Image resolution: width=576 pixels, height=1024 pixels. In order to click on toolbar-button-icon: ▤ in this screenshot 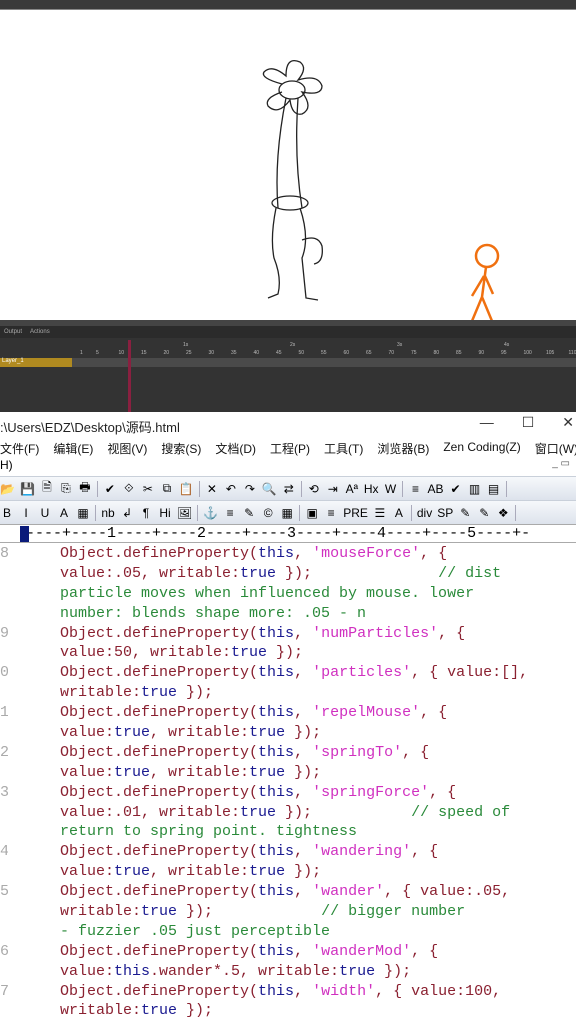, I will do `click(494, 489)`.